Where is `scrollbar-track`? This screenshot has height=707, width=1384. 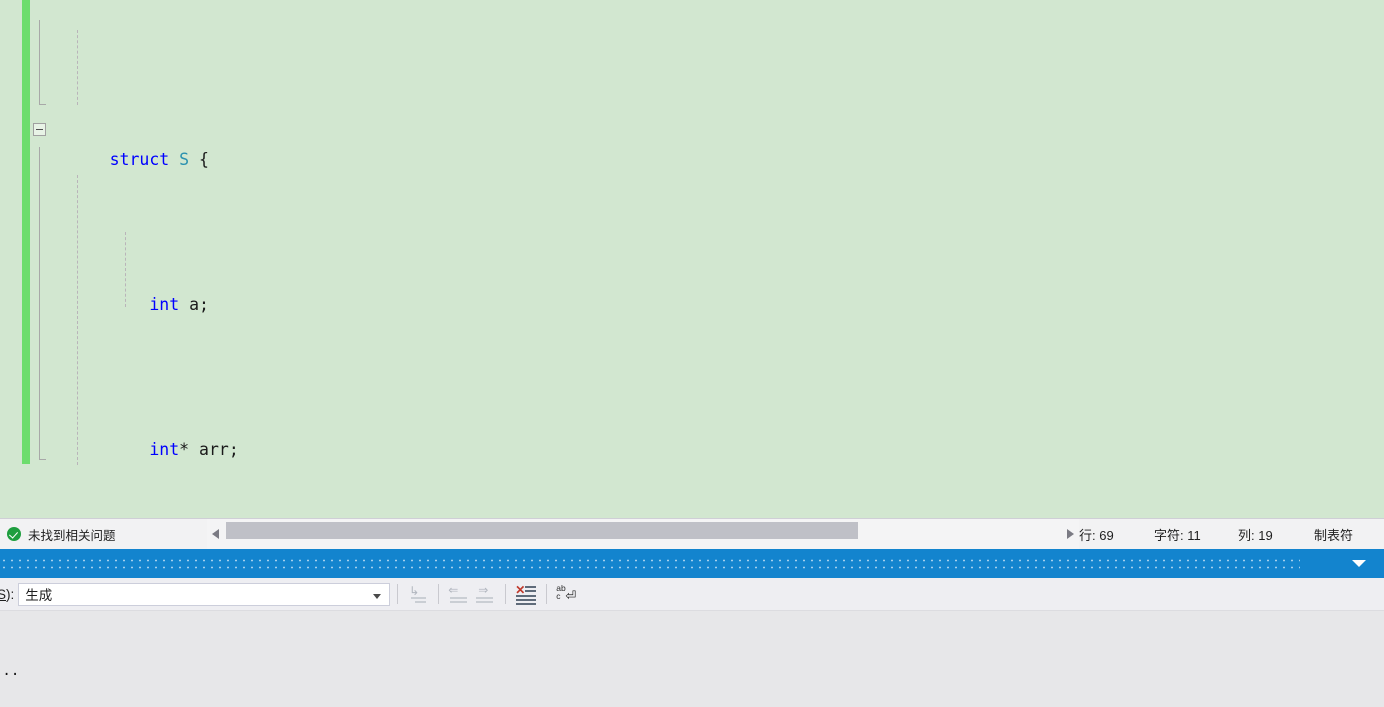 scrollbar-track is located at coordinates (643, 534).